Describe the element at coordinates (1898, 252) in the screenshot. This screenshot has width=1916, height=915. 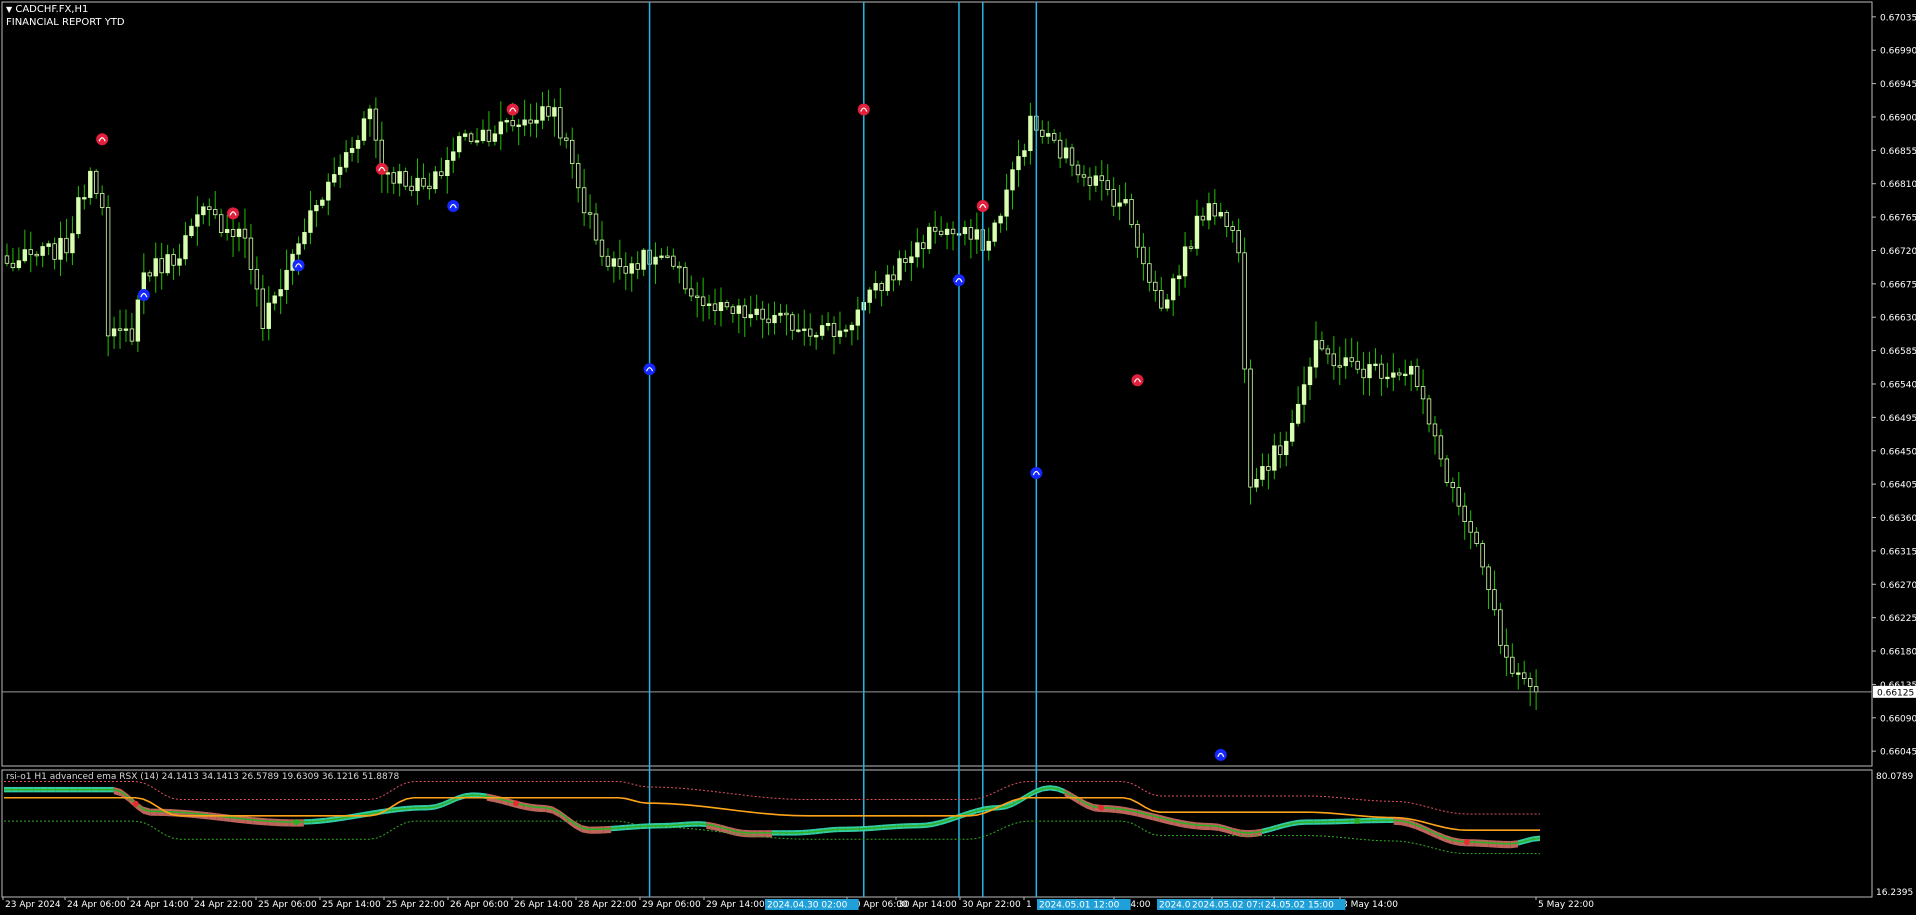
I see `price-tick-label: 0.66720` at that location.